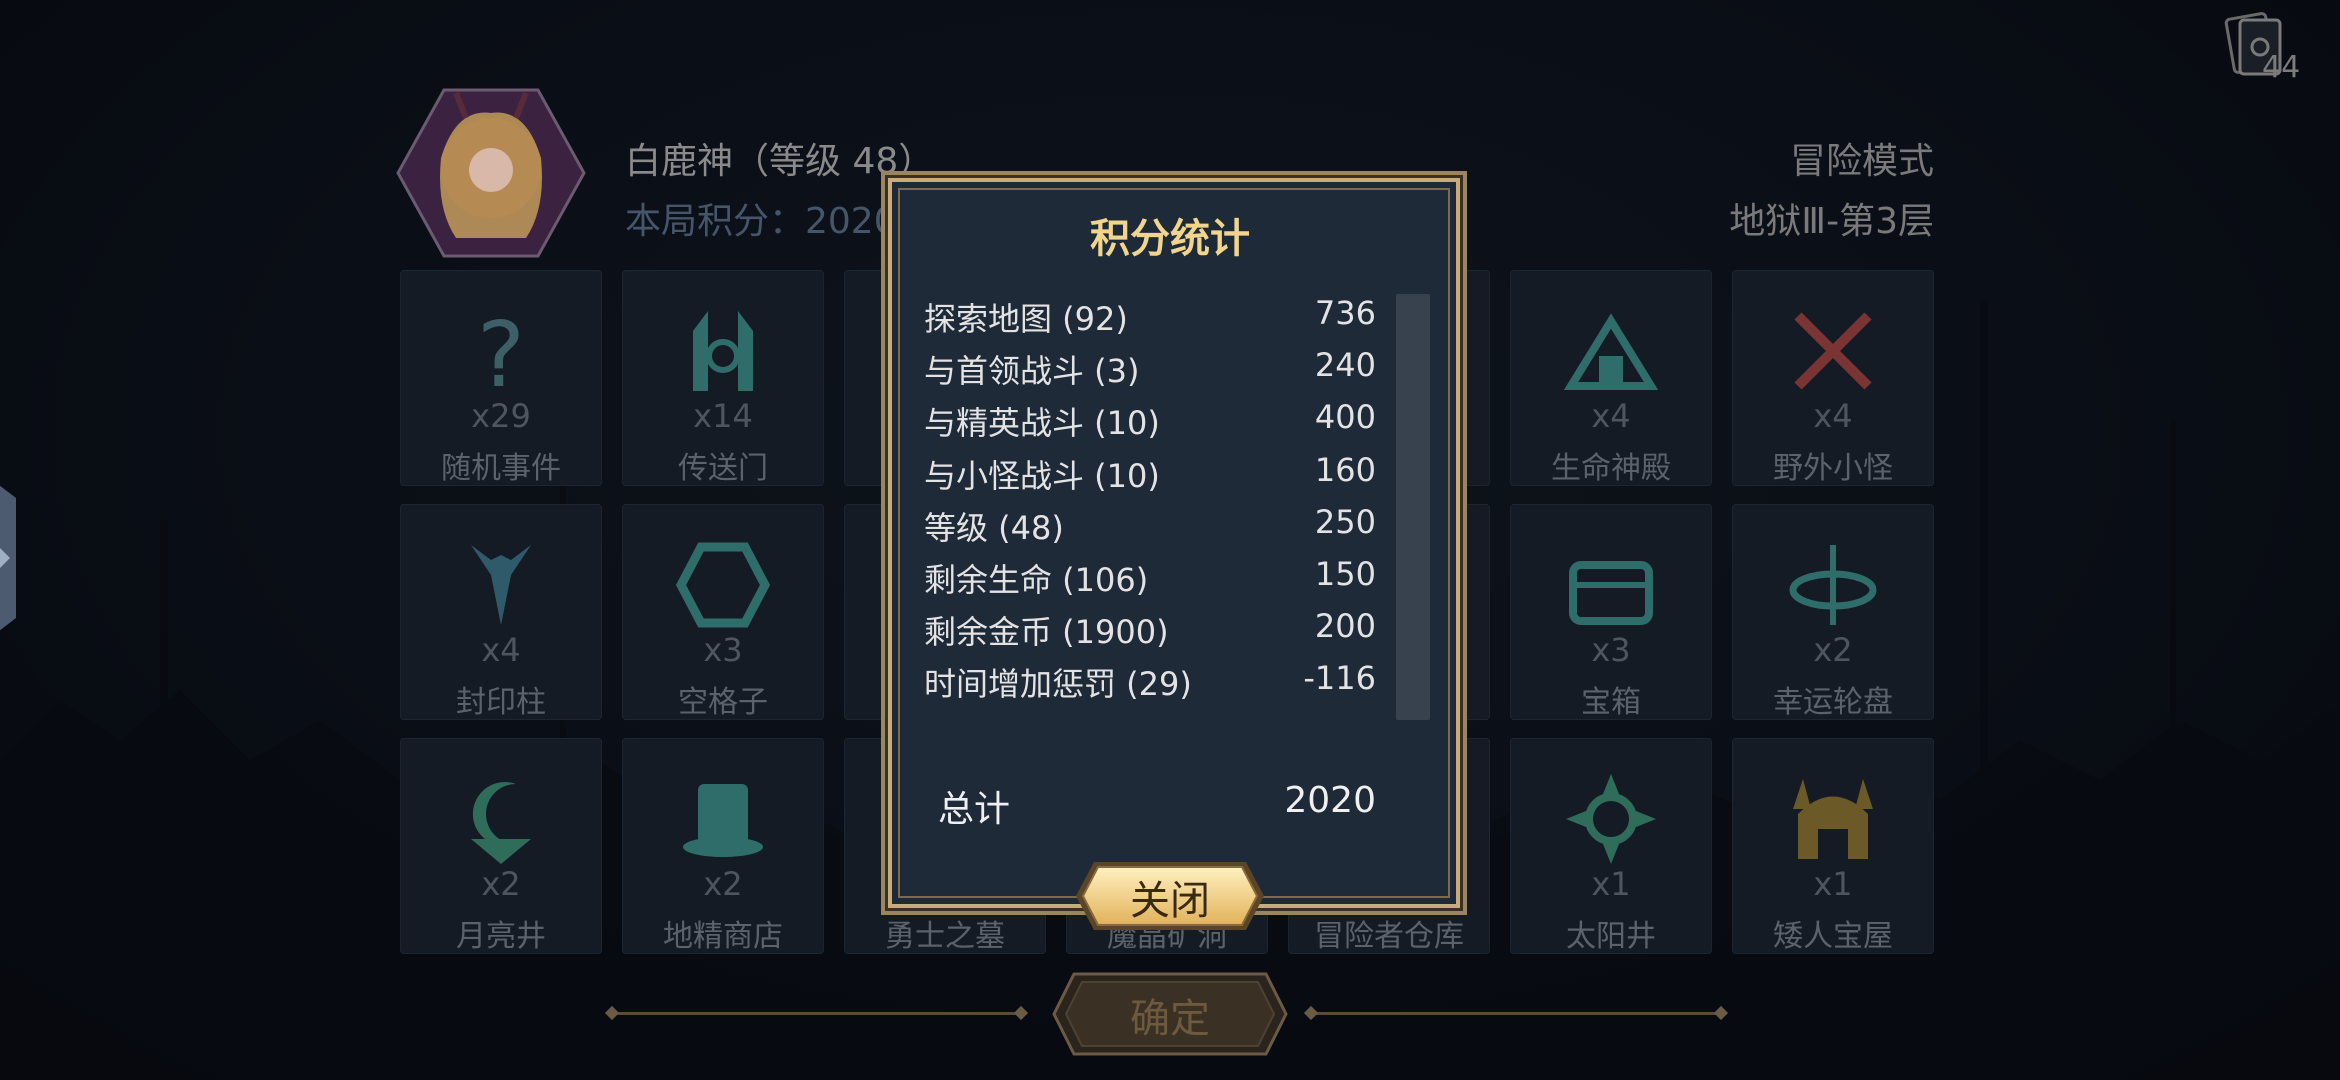 This screenshot has width=2340, height=1080. Describe the element at coordinates (1345, 417) in the screenshot. I see `score-row-value: 400` at that location.